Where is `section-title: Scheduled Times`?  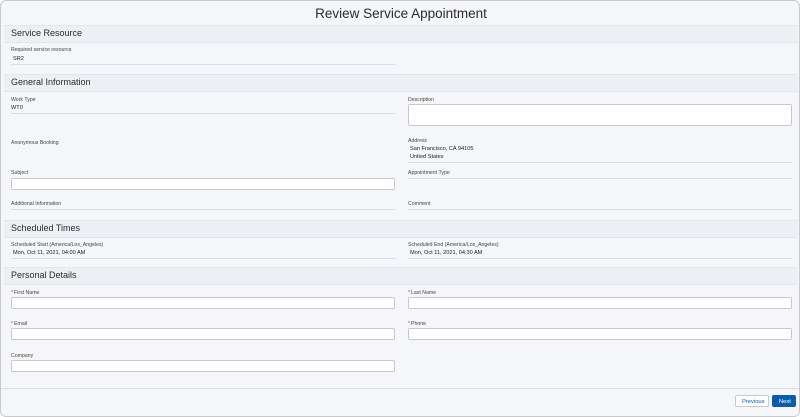
section-title: Scheduled Times is located at coordinates (46, 228).